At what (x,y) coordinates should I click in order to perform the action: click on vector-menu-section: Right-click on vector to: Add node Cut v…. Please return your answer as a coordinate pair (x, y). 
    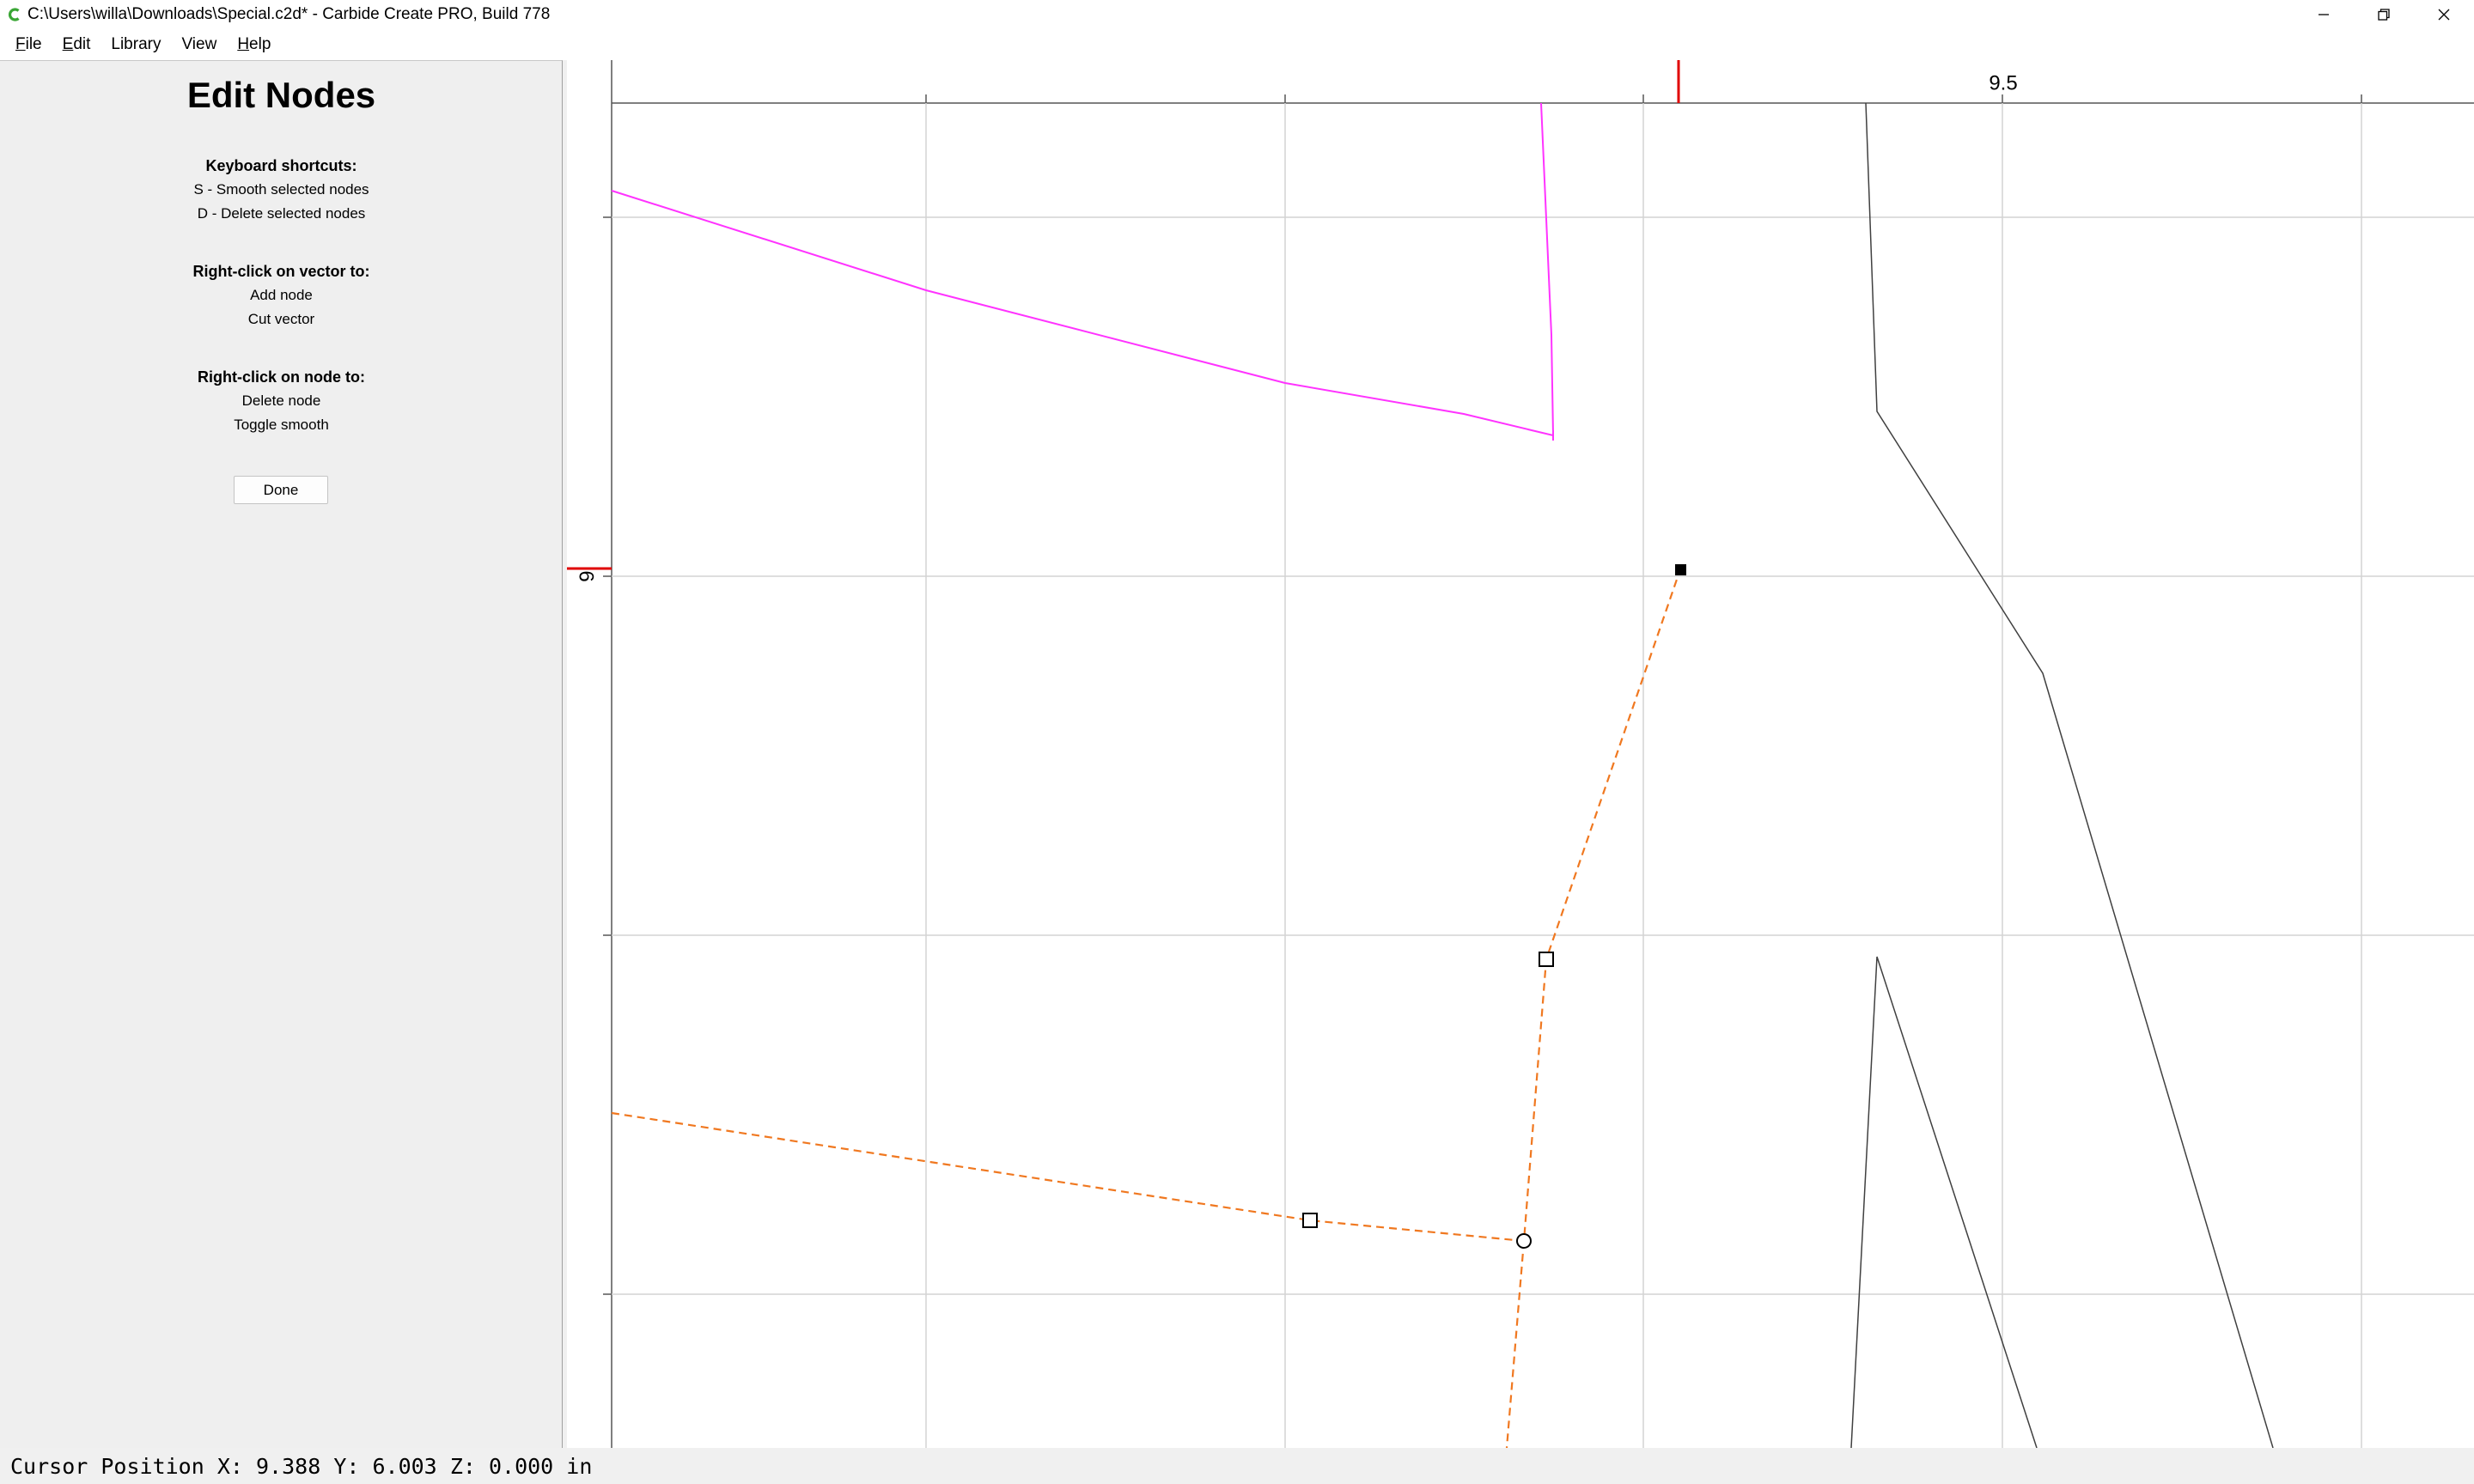
    Looking at the image, I should click on (281, 295).